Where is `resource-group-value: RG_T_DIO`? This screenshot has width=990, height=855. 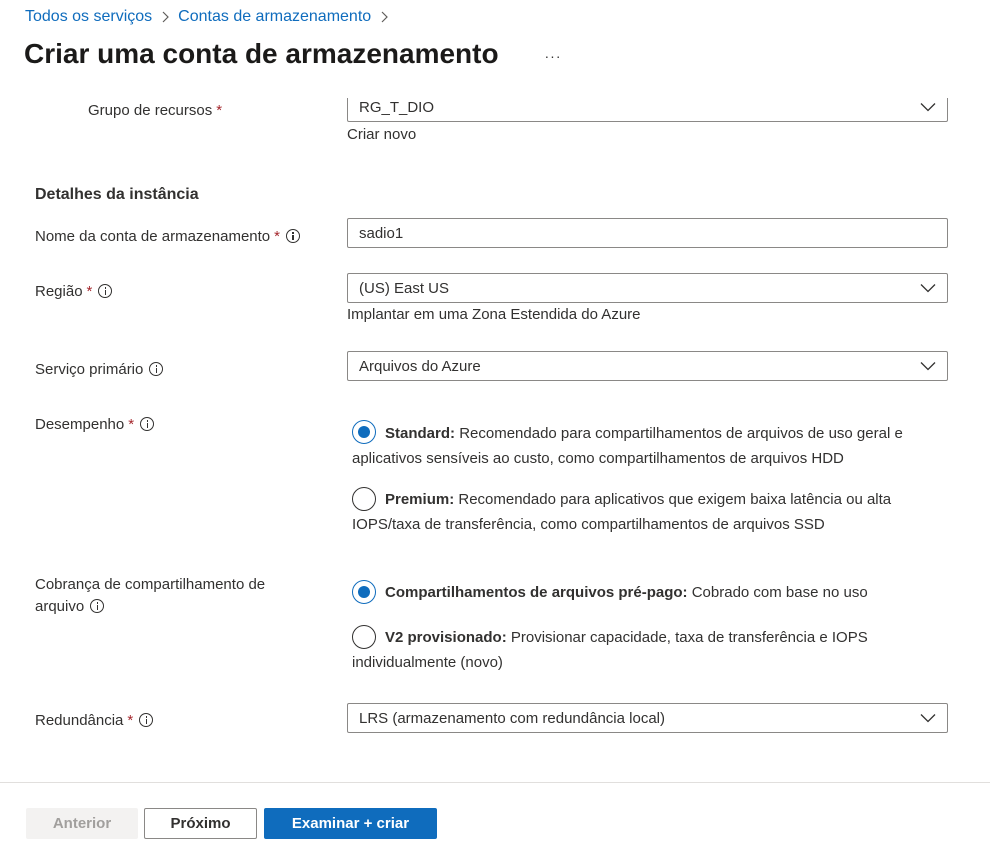
resource-group-value: RG_T_DIO is located at coordinates (397, 107).